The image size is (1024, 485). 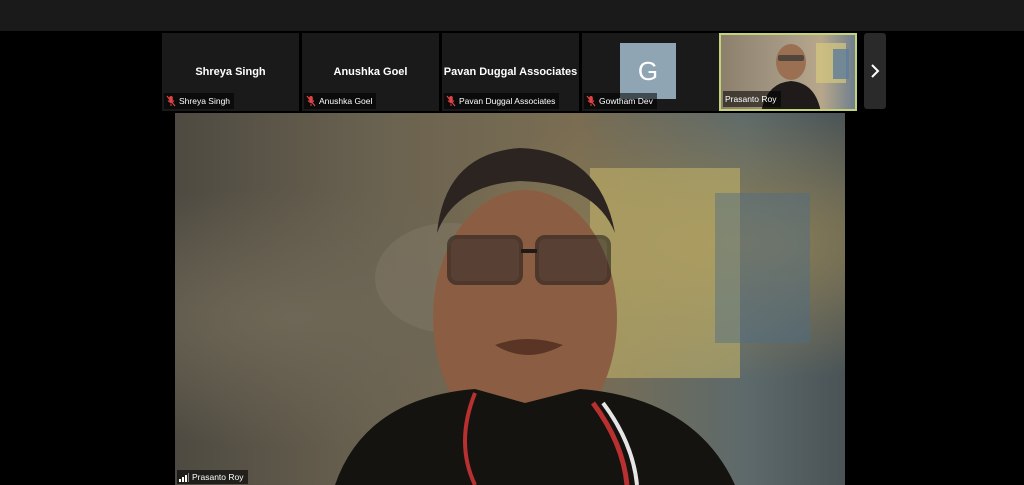 I want to click on participant-tile-gowtham: G Gowtham Dev, so click(x=650, y=72).